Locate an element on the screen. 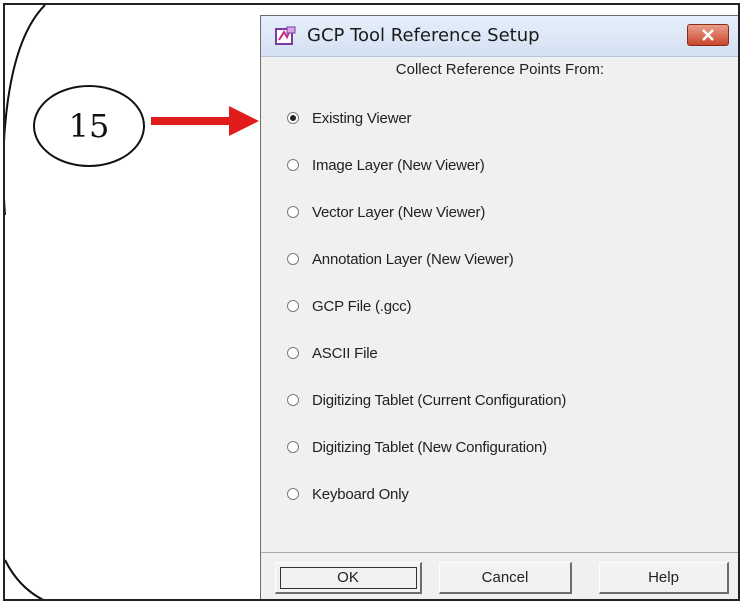  option-label: Image Layer (New Viewer) is located at coordinates (398, 165).